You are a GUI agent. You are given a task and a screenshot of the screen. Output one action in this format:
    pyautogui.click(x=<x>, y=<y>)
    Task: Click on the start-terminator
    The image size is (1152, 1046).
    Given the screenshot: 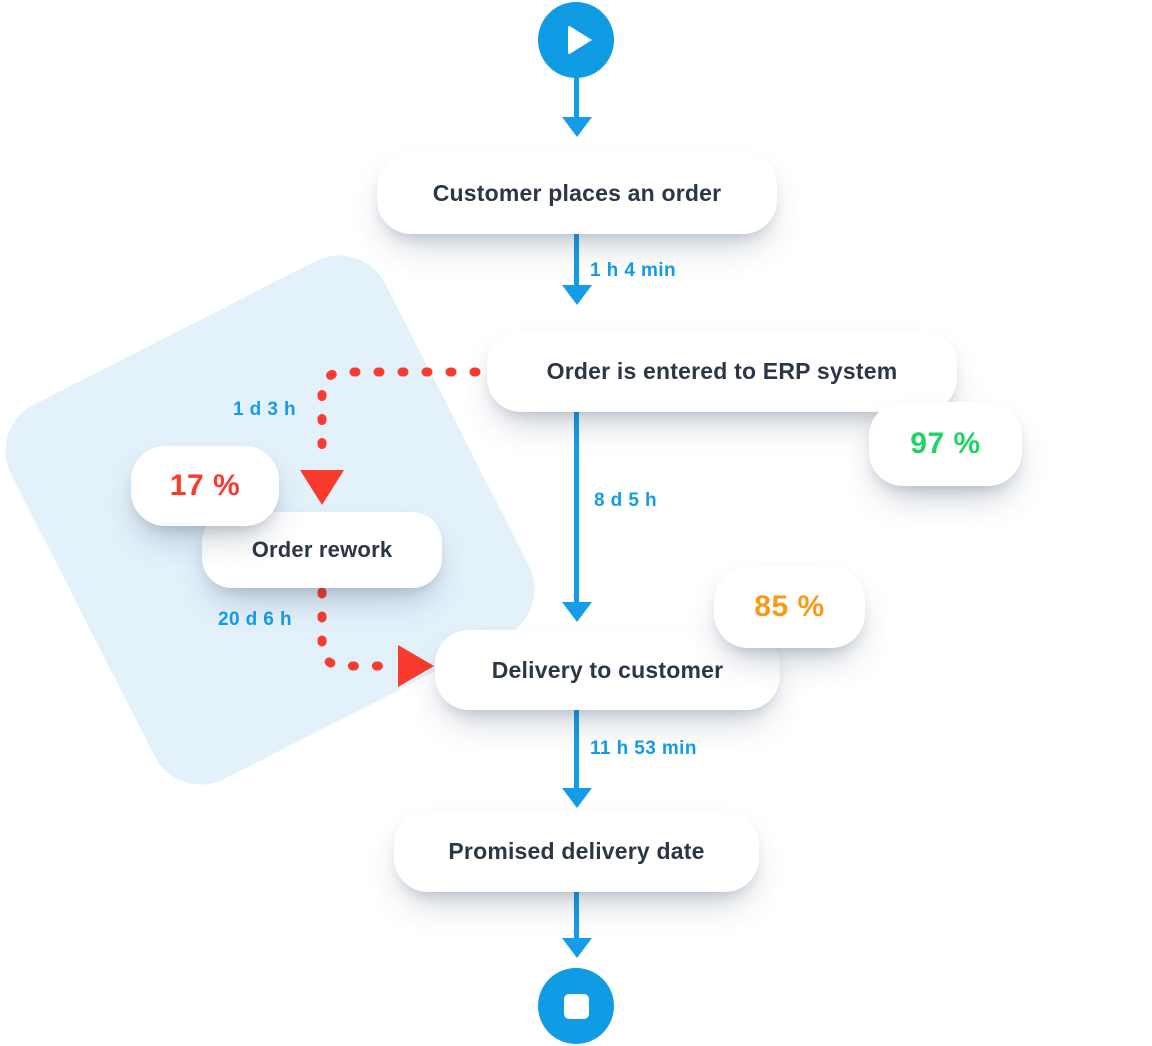 What is the action you would take?
    pyautogui.click(x=576, y=40)
    